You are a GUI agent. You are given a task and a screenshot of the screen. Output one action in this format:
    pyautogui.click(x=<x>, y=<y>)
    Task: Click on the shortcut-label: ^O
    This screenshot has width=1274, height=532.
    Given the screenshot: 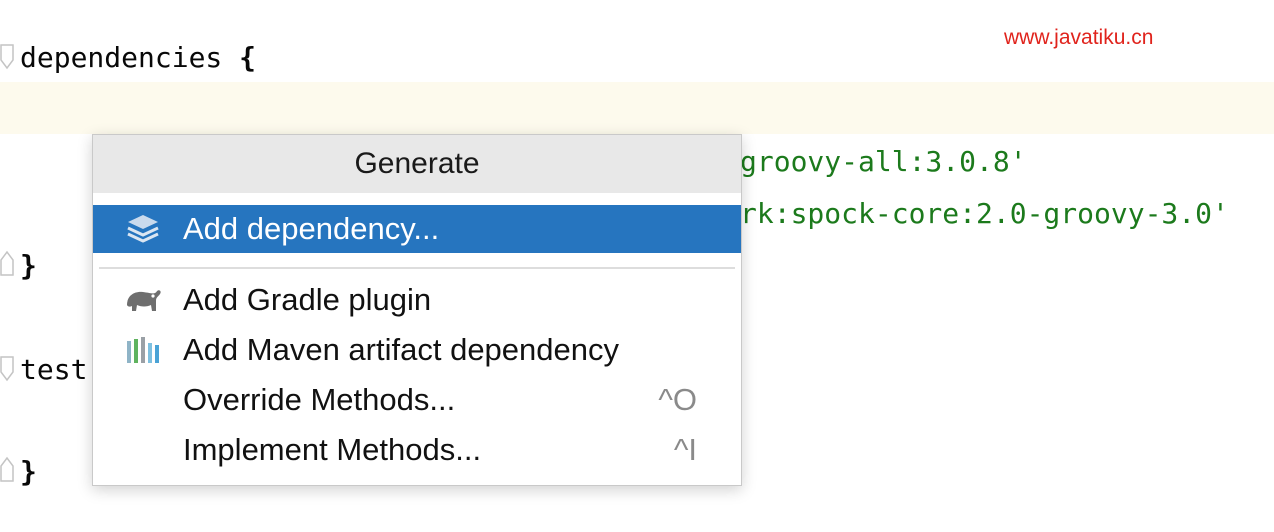 What is the action you would take?
    pyautogui.click(x=677, y=399)
    